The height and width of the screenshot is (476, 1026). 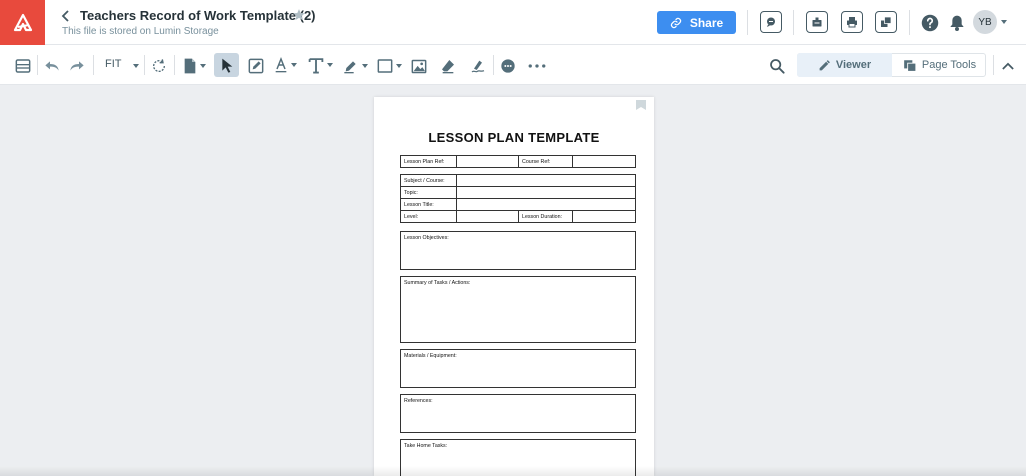 What do you see at coordinates (428, 204) in the screenshot?
I see `lesson-title-label: Lesson Title:` at bounding box center [428, 204].